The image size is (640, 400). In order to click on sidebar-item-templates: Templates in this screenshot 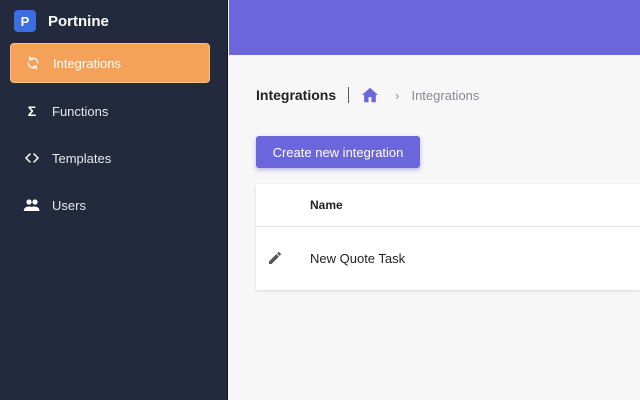, I will do `click(110, 158)`.